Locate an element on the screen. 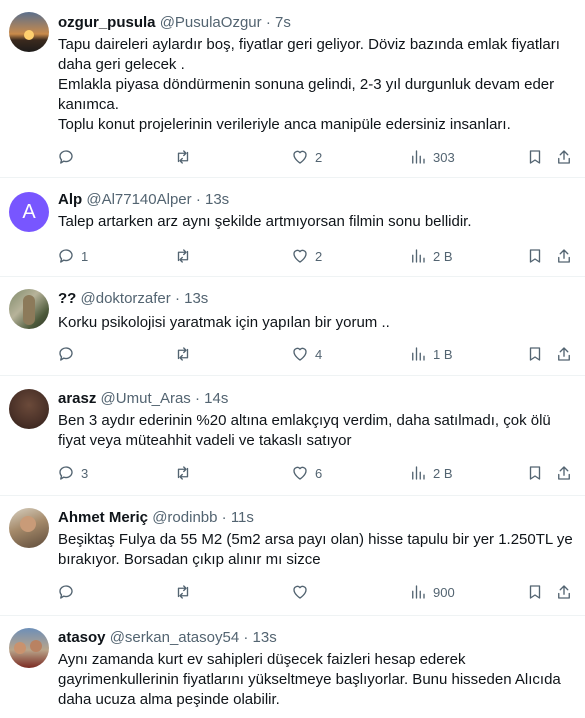 The width and height of the screenshot is (585, 718). author-handle: @rodinbb is located at coordinates (184, 517).